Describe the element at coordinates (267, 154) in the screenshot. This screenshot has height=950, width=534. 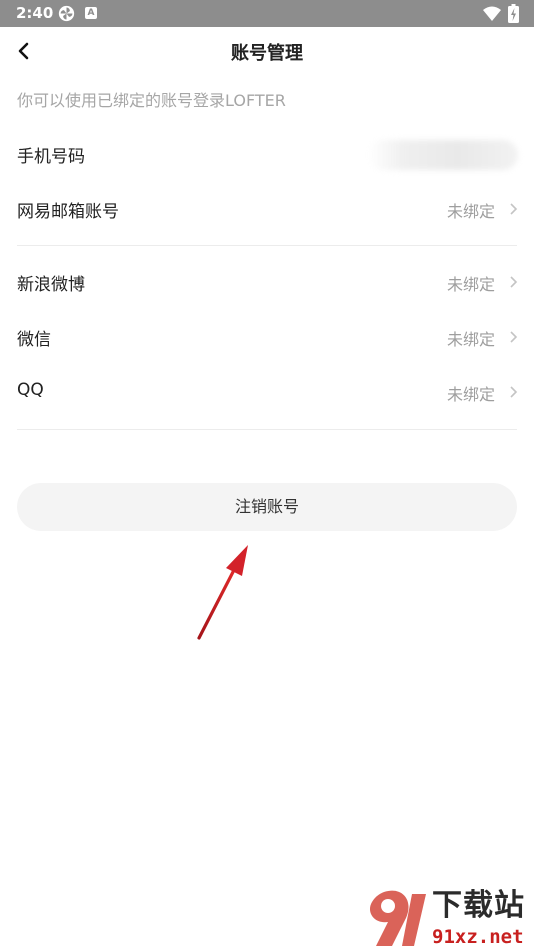
I see `account-row-phone: 手机号码` at that location.